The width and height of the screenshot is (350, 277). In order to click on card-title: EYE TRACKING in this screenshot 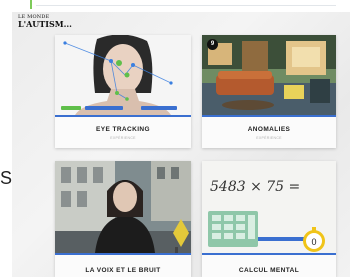, I will do `click(123, 129)`.